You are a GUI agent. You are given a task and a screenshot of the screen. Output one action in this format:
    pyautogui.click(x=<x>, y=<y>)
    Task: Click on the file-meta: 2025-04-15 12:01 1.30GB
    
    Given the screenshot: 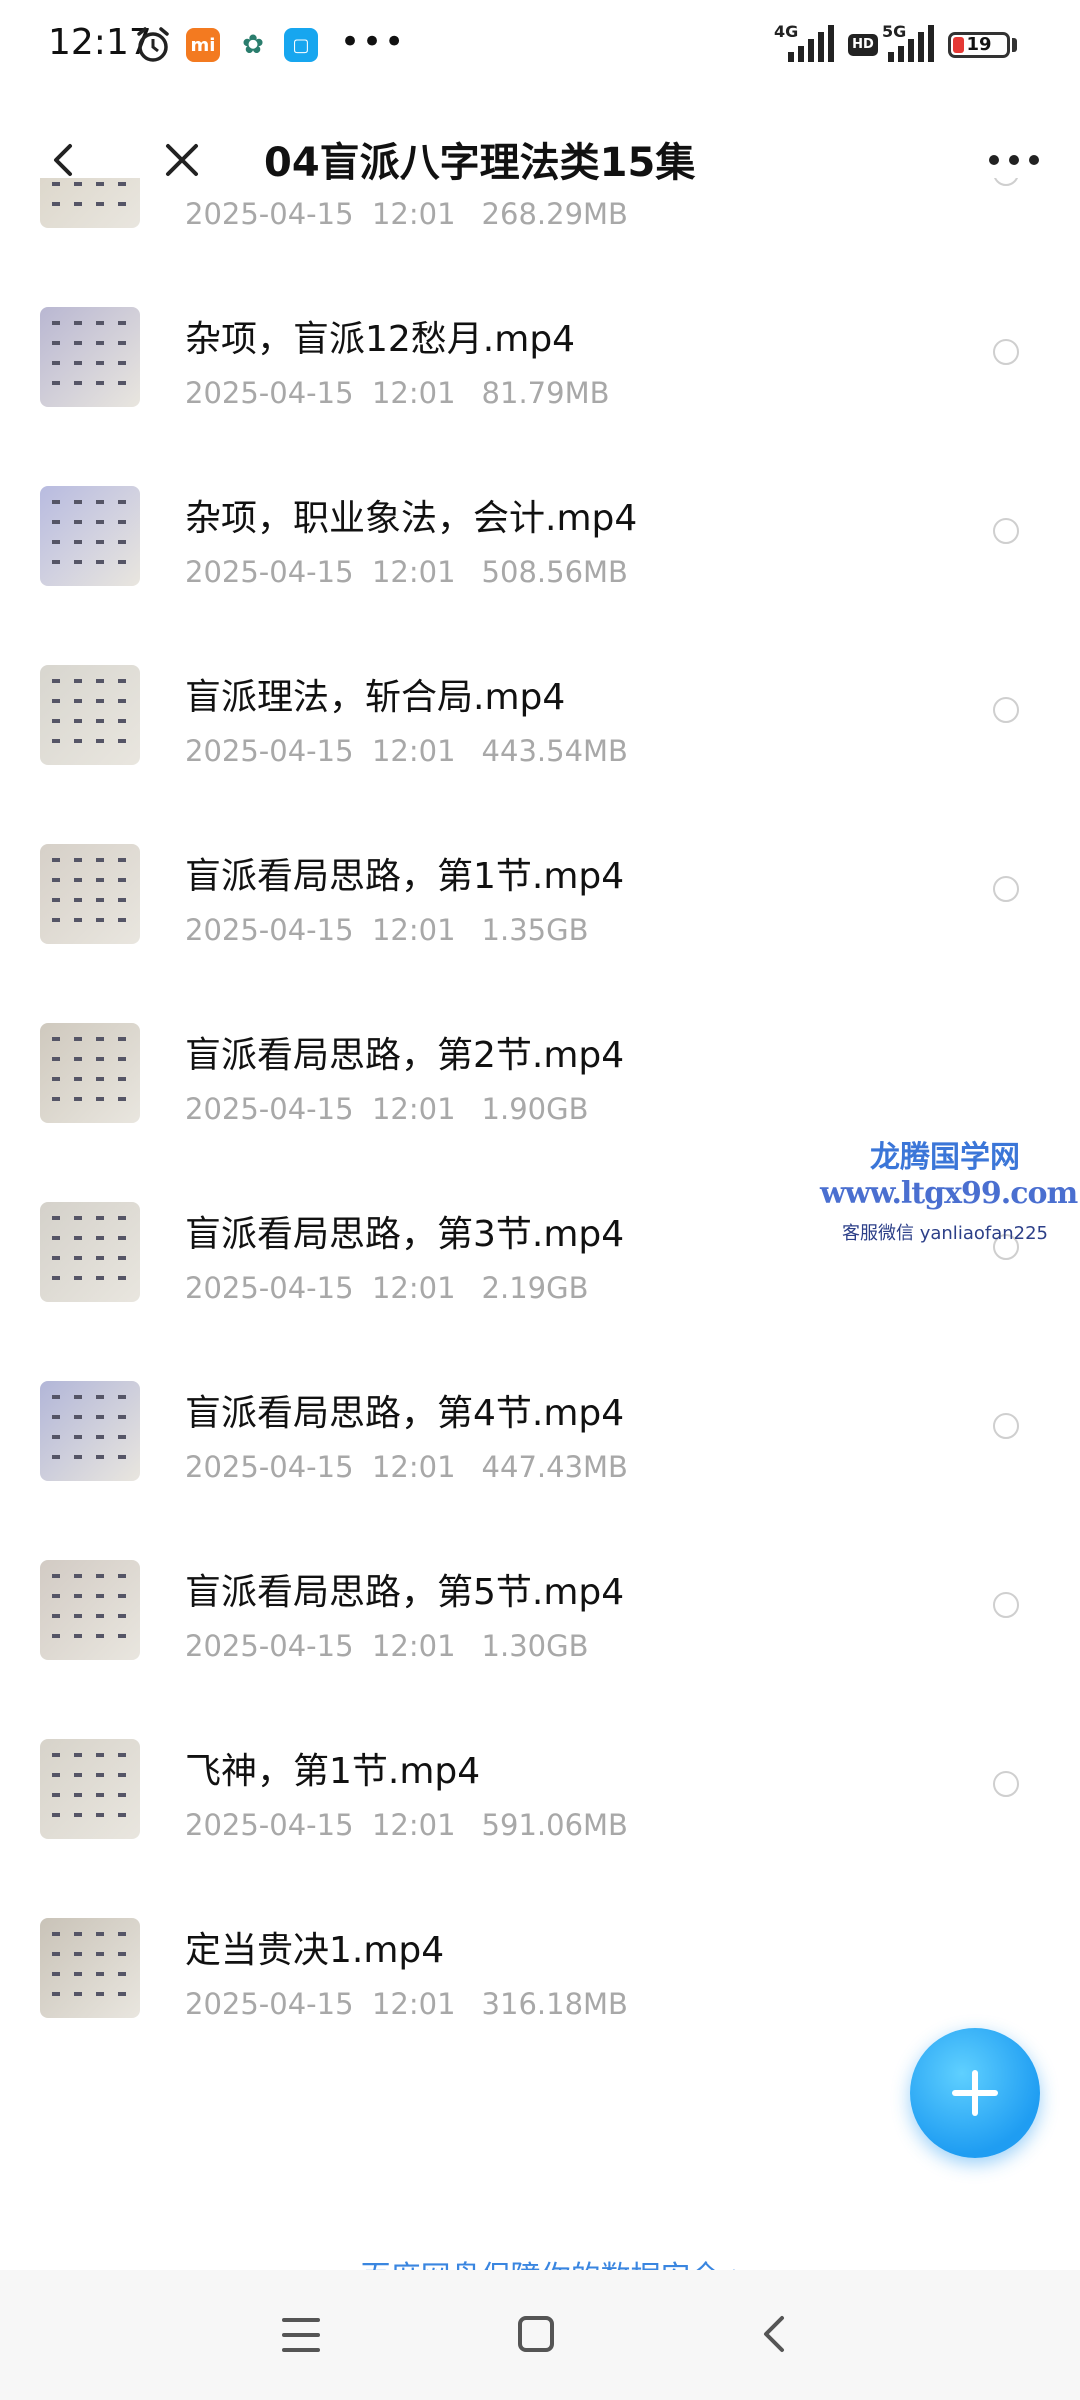 What is the action you would take?
    pyautogui.click(x=386, y=1646)
    